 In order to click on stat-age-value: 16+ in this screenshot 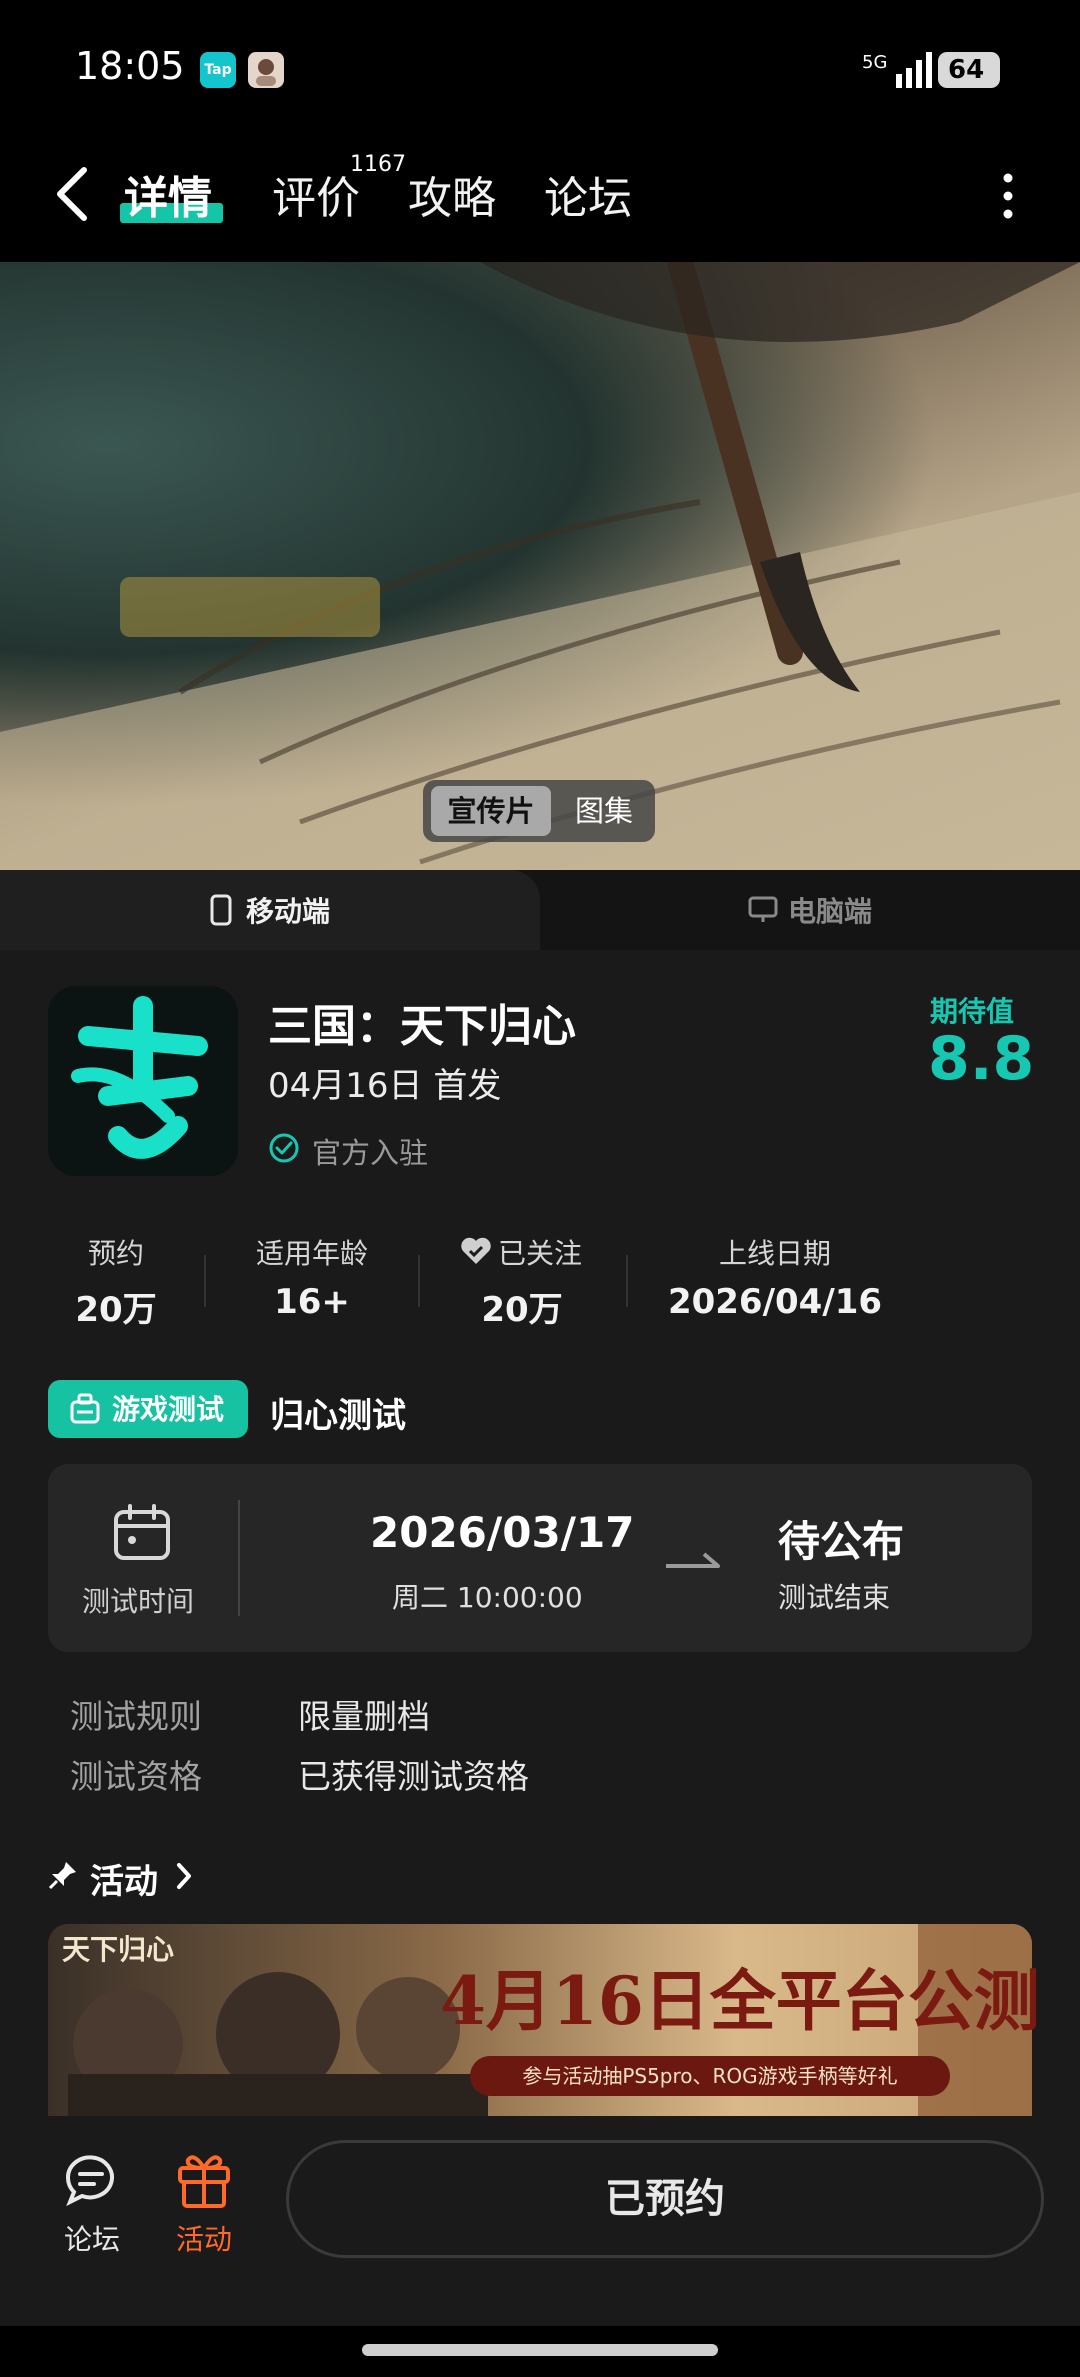, I will do `click(312, 1302)`.